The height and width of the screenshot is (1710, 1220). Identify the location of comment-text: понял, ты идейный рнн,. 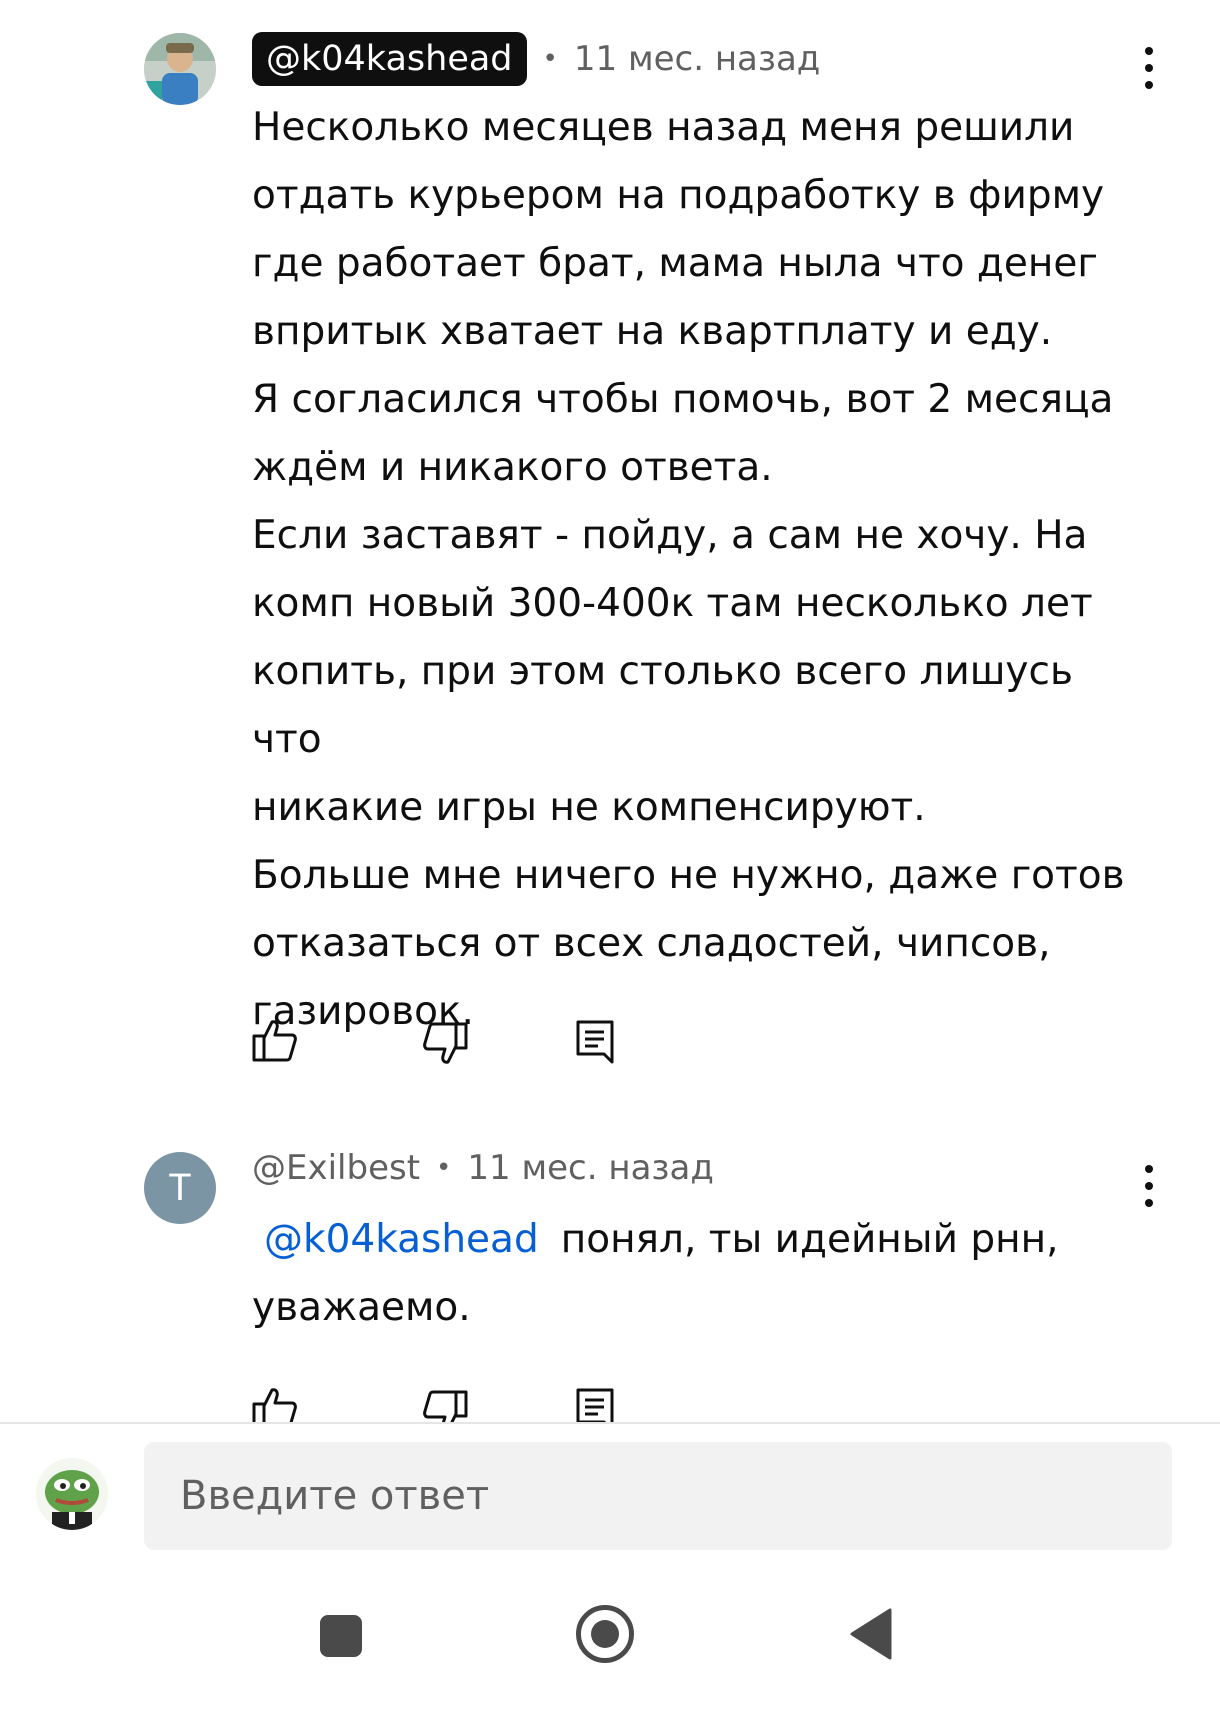
(809, 1239).